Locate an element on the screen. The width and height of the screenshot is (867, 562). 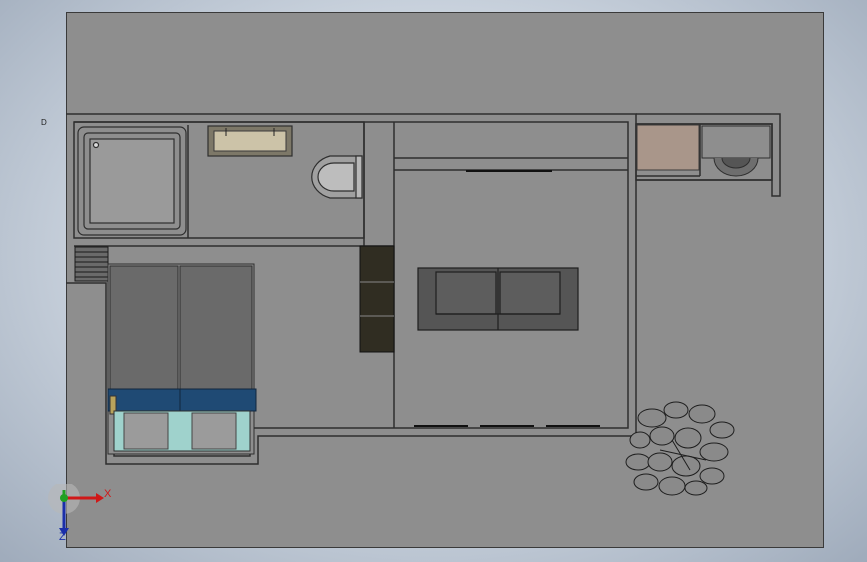
bed-icon is located at coordinates (182, 359).